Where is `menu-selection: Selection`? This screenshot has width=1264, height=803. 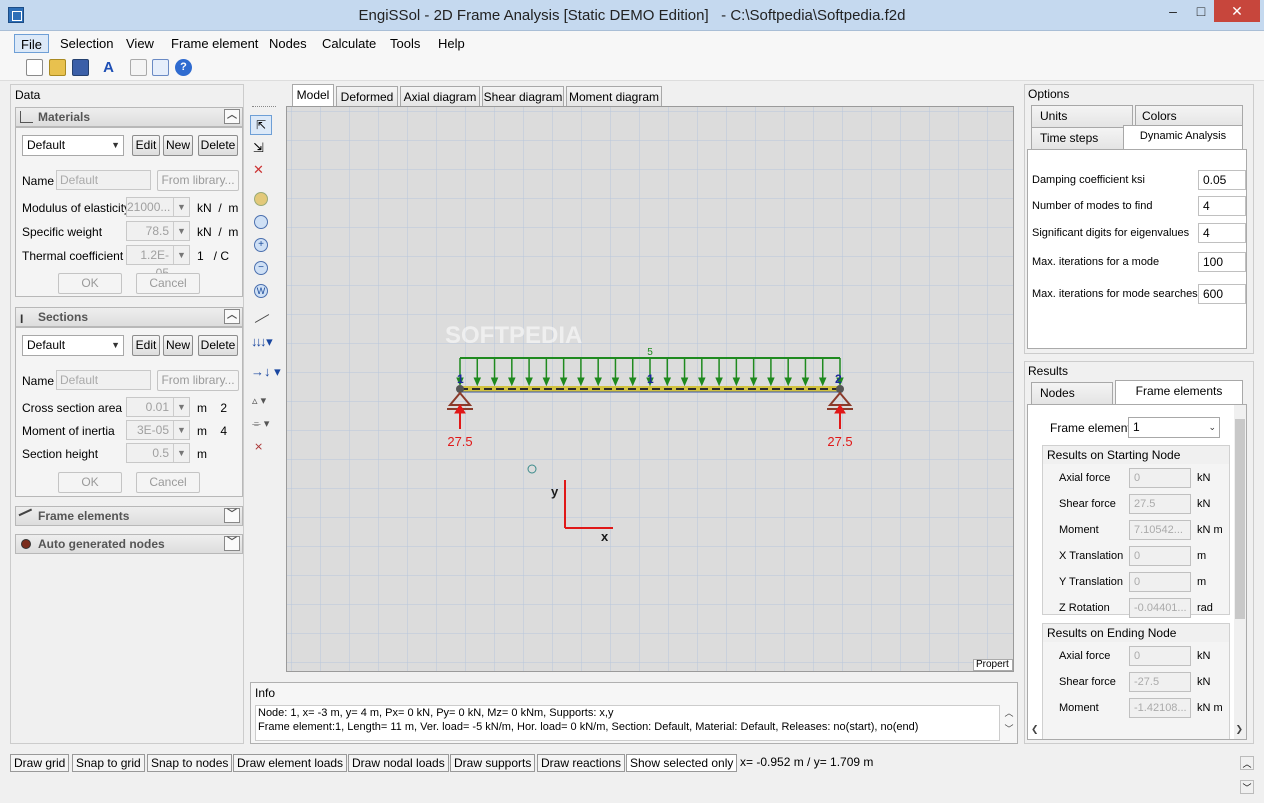
menu-selection: Selection is located at coordinates (86, 43).